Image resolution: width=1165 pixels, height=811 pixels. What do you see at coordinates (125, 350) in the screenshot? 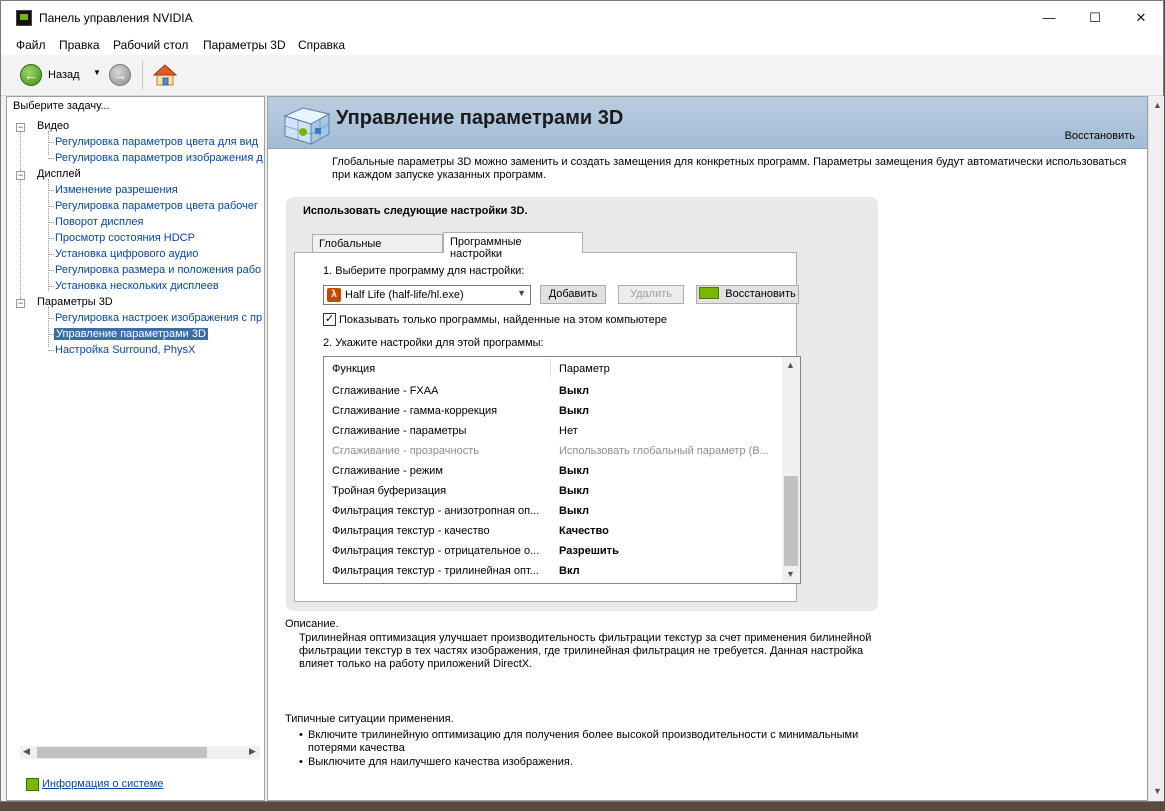
I see `tree-item-surround-physx: Настройка Surround, PhysX` at bounding box center [125, 350].